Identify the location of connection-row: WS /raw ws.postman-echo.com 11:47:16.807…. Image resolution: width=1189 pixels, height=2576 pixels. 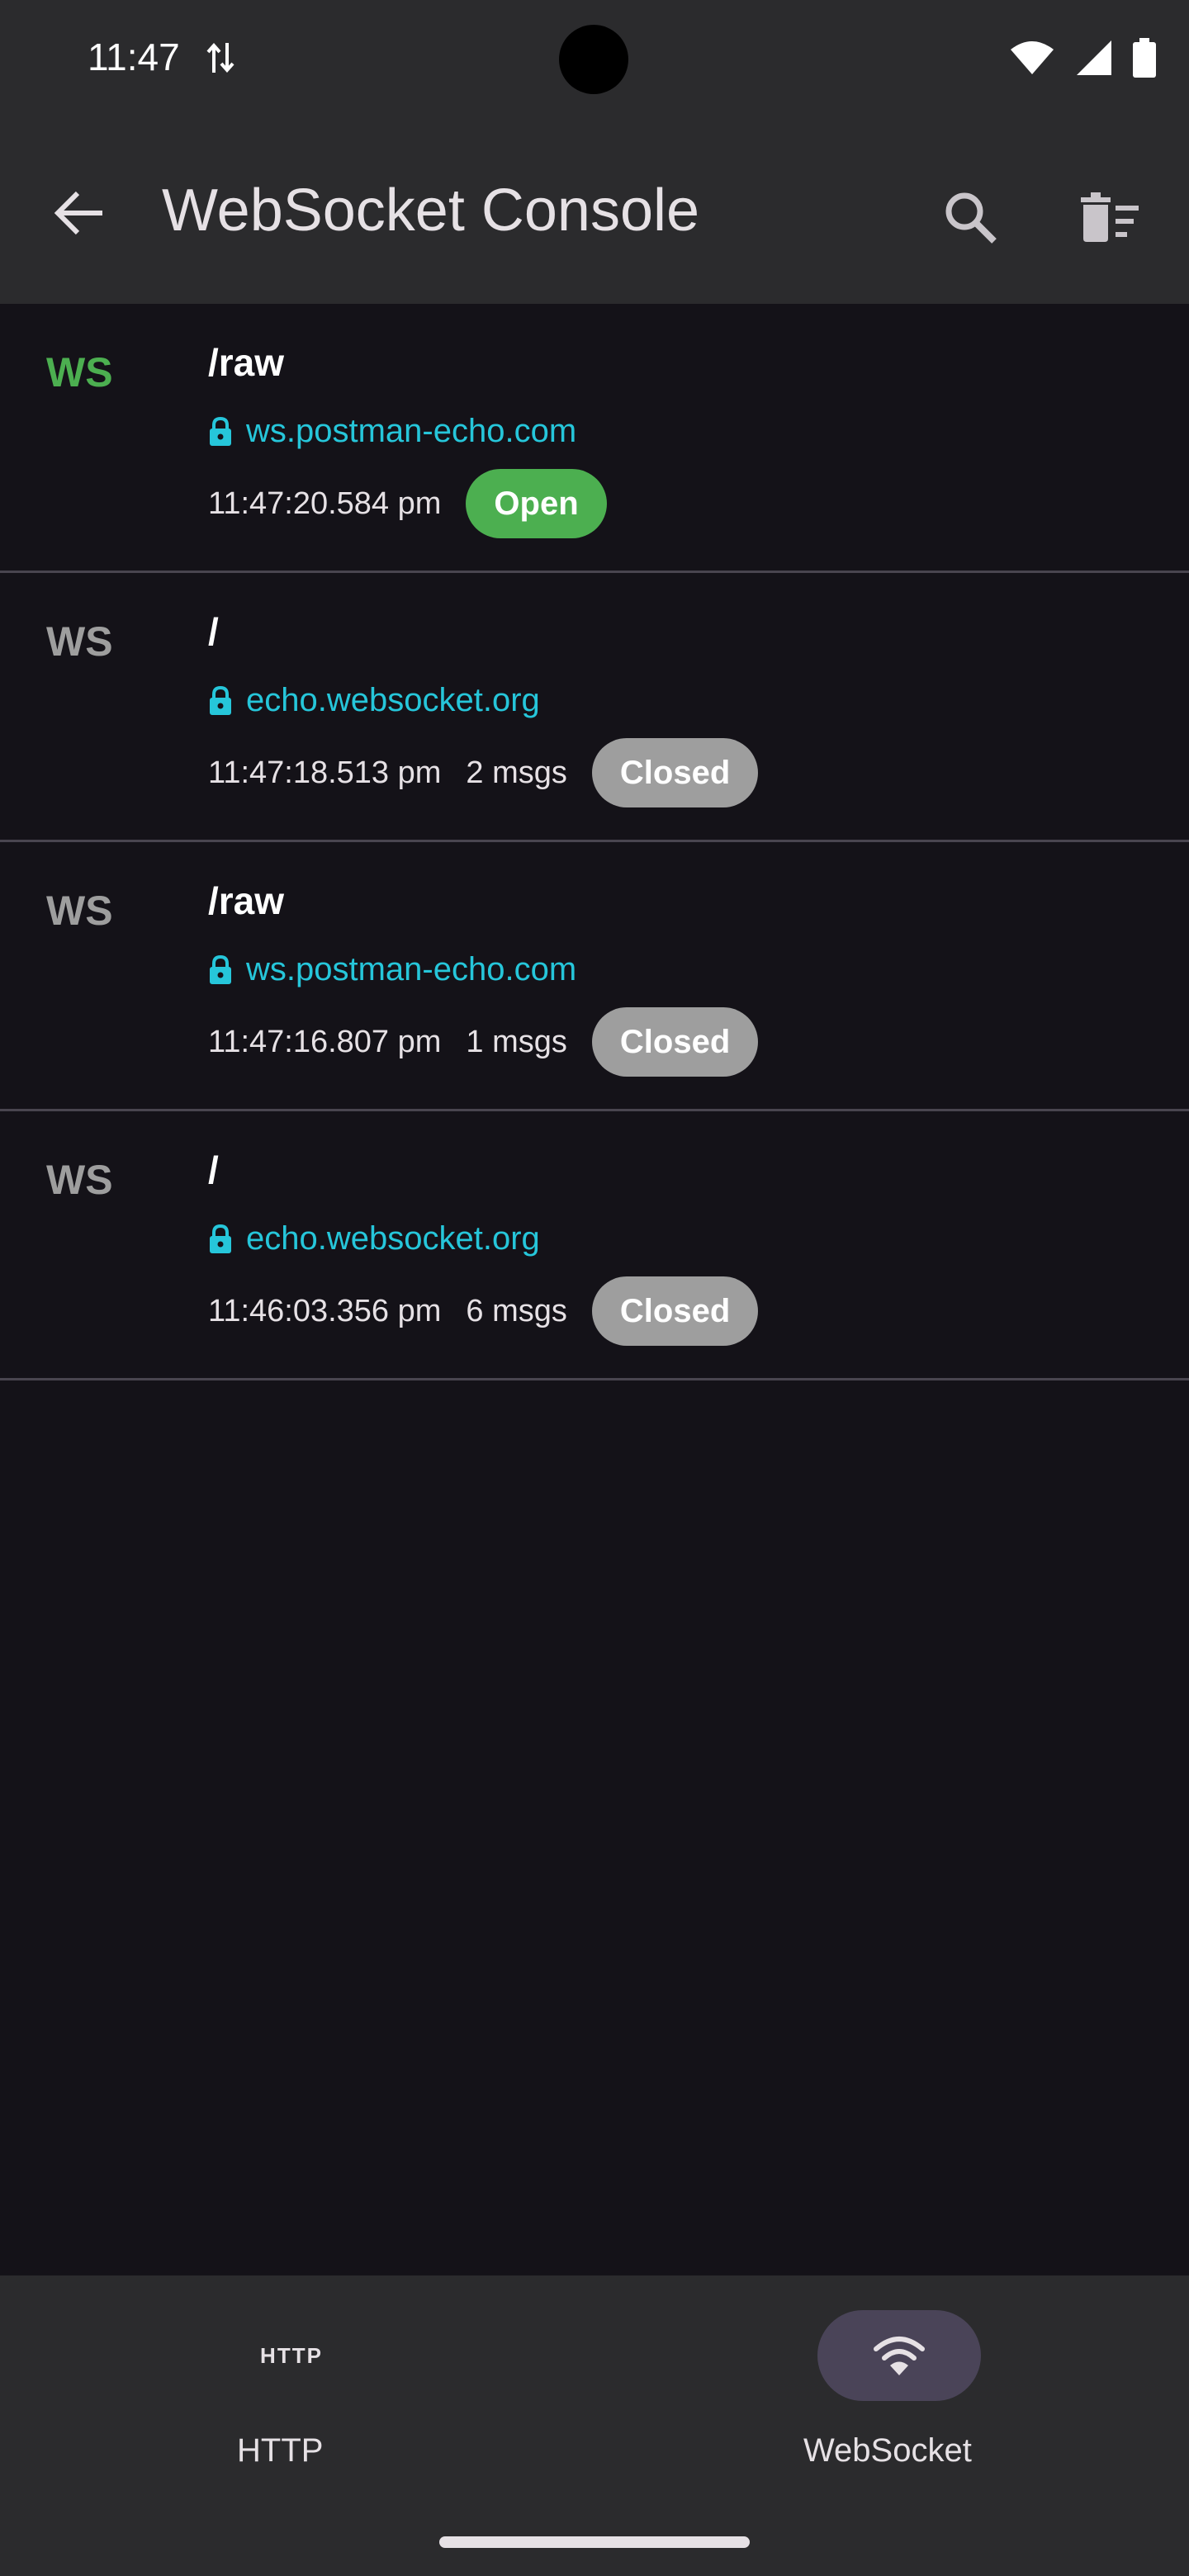
(594, 976).